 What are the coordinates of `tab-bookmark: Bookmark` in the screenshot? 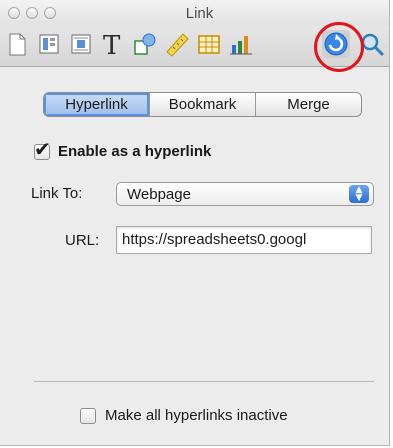 It's located at (203, 104).